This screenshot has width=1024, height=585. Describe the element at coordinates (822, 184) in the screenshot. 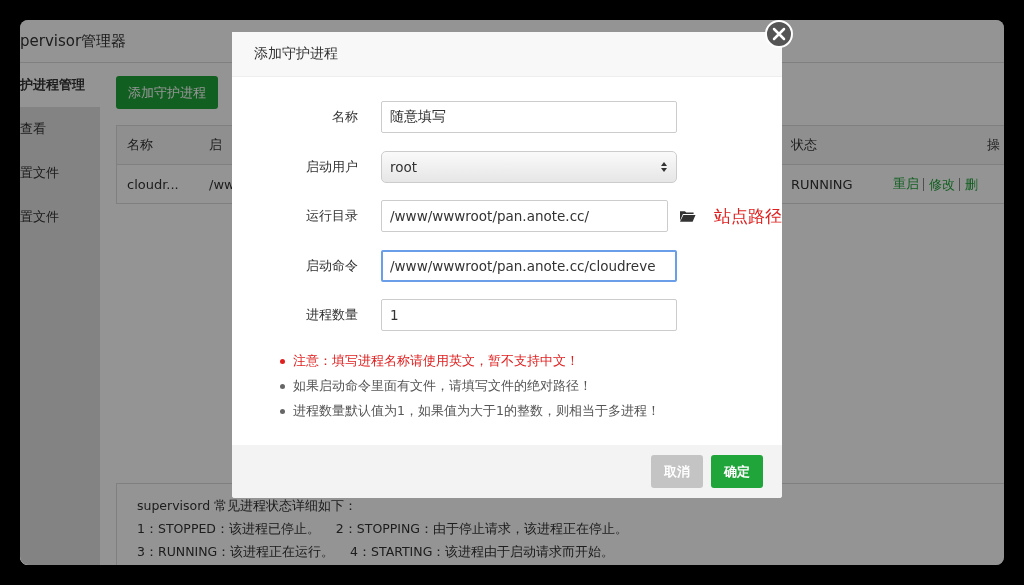

I see `table-cell-text: RUNNING` at that location.